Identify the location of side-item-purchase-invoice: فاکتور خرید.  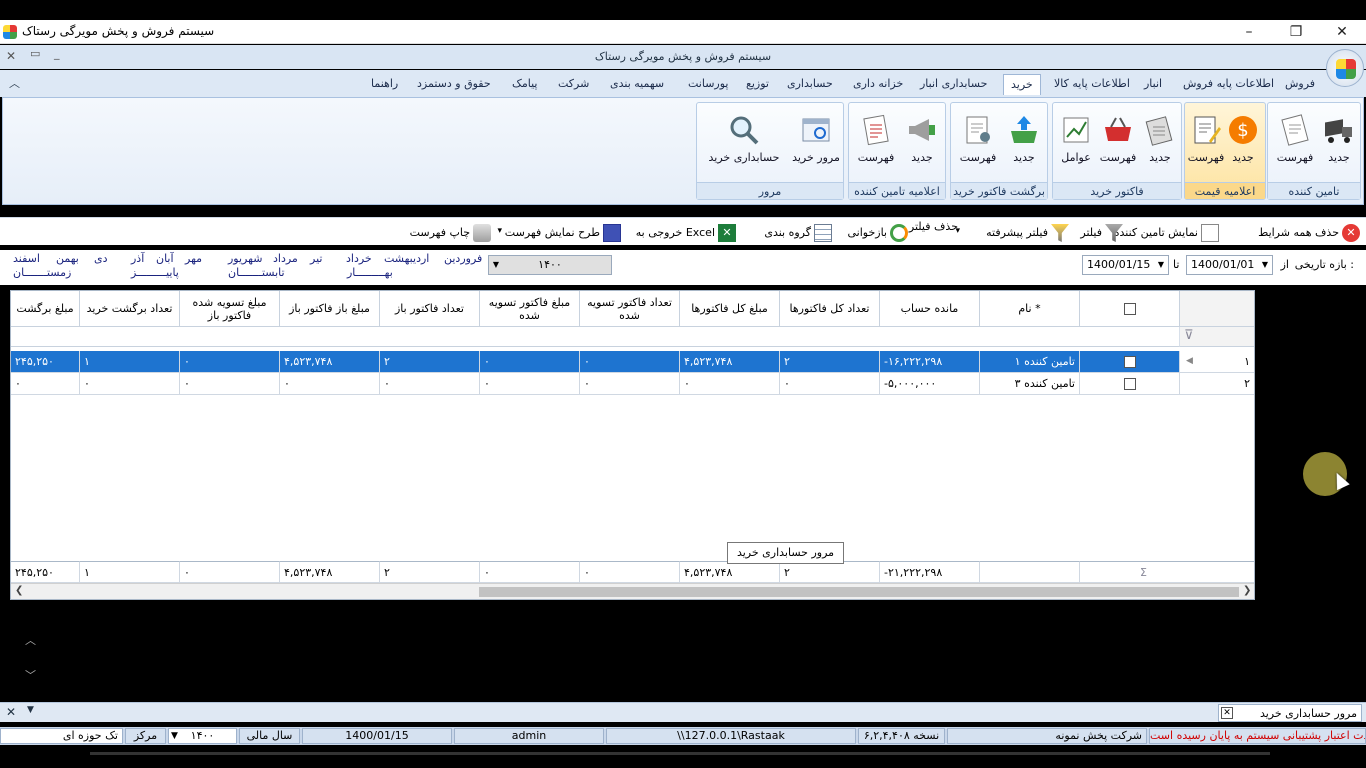
(1328, 320).